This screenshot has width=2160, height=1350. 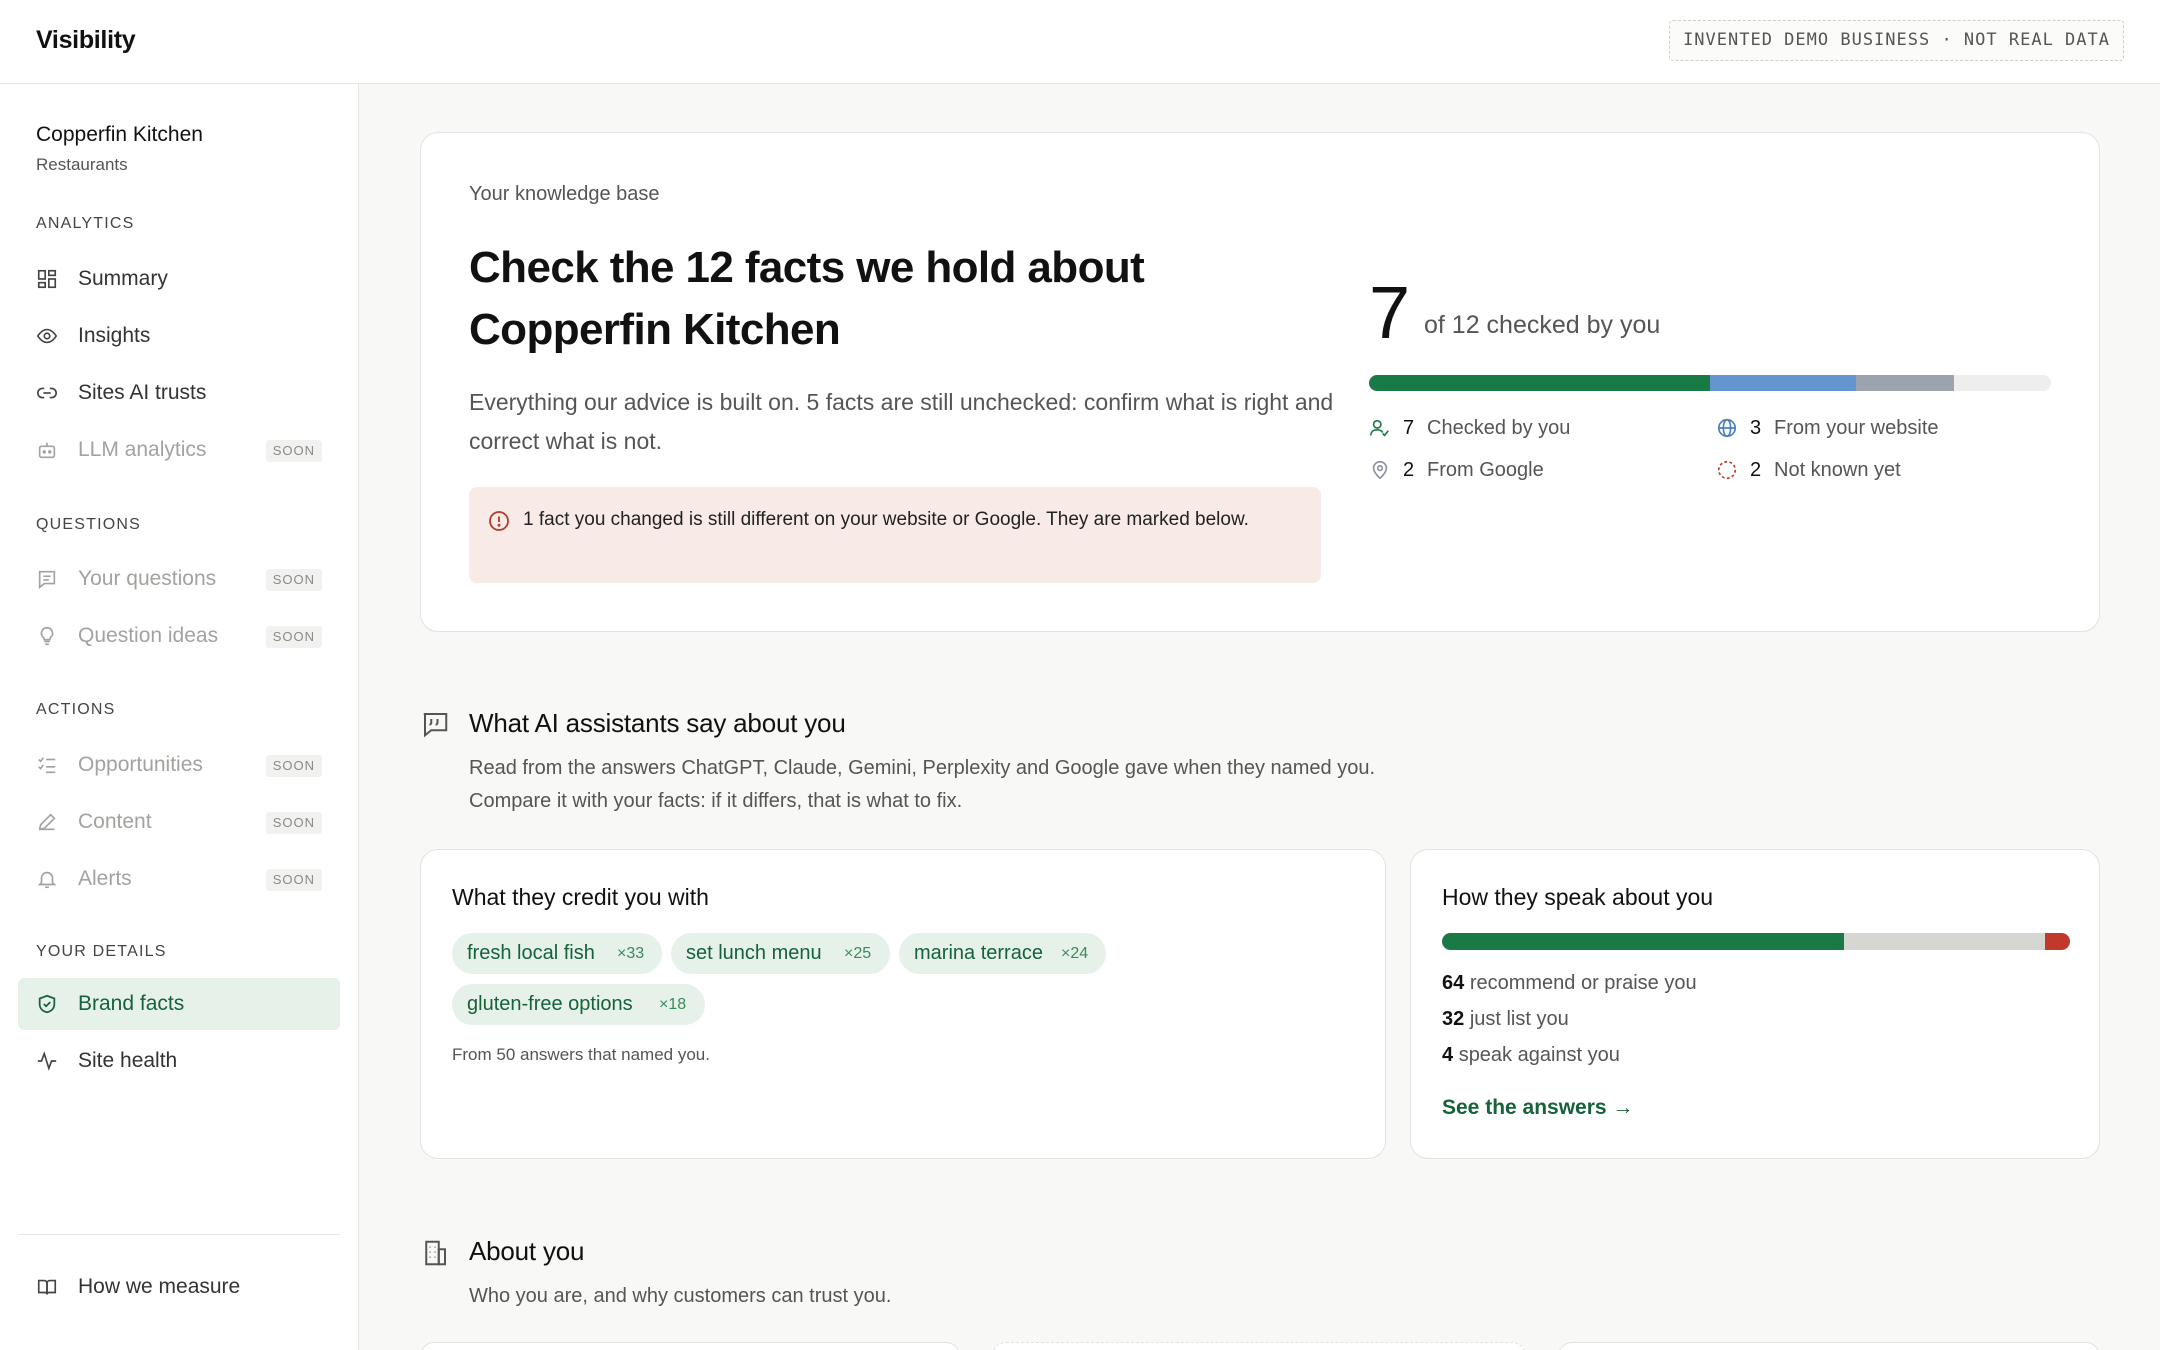 What do you see at coordinates (1519, 1019) in the screenshot?
I see `sentiment-label: just list you` at bounding box center [1519, 1019].